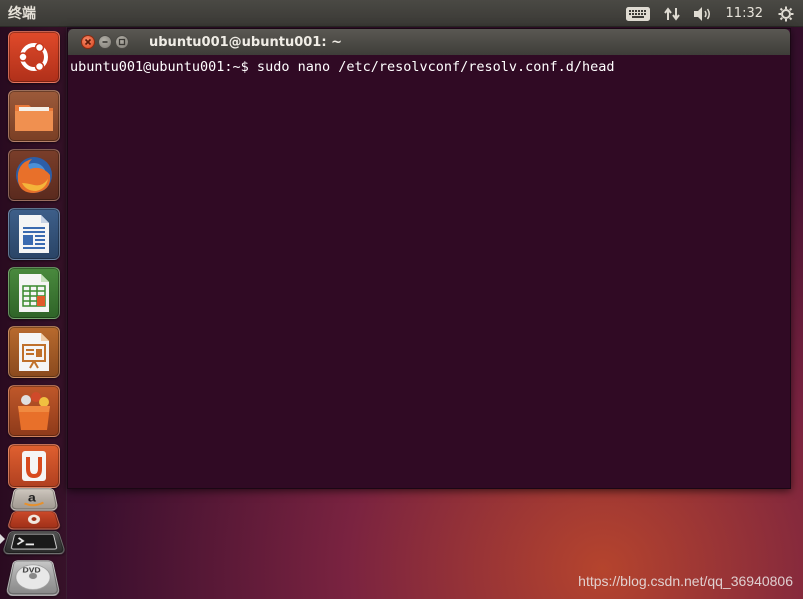 The width and height of the screenshot is (803, 599). What do you see at coordinates (672, 13) in the screenshot?
I see `network-icon` at bounding box center [672, 13].